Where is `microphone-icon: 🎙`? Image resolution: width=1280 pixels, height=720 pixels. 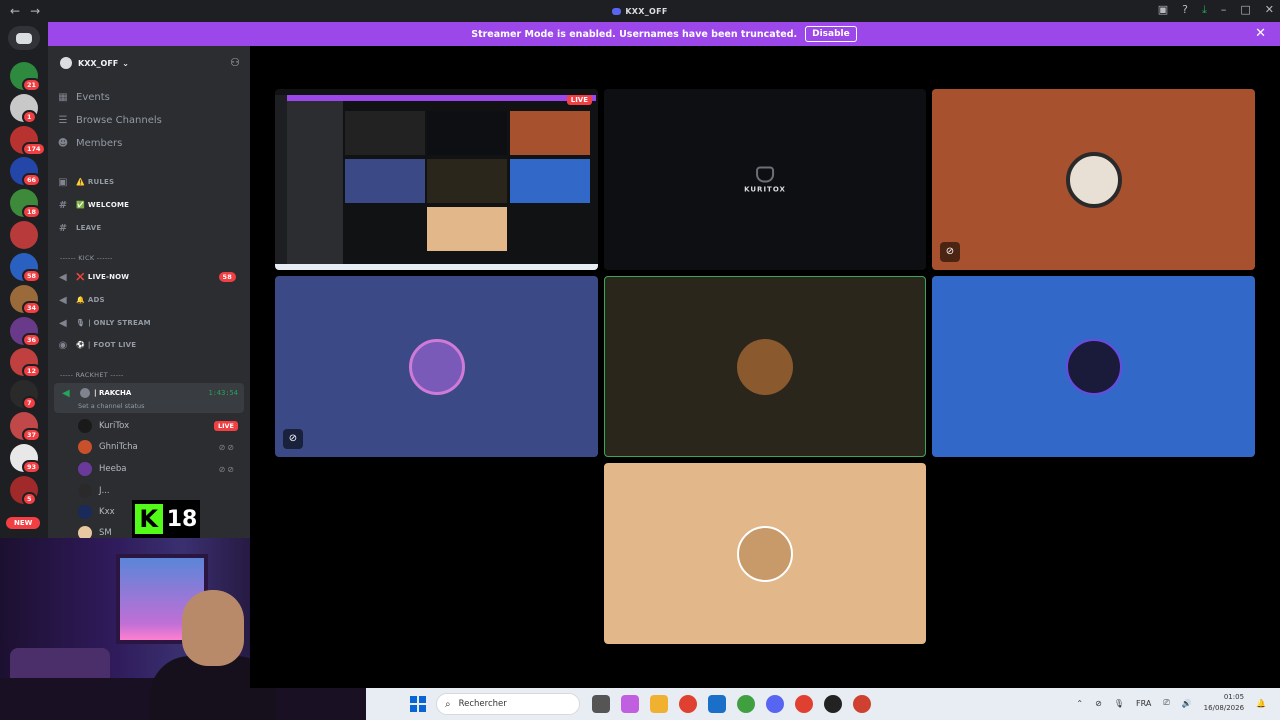 microphone-icon: 🎙 is located at coordinates (1119, 703).